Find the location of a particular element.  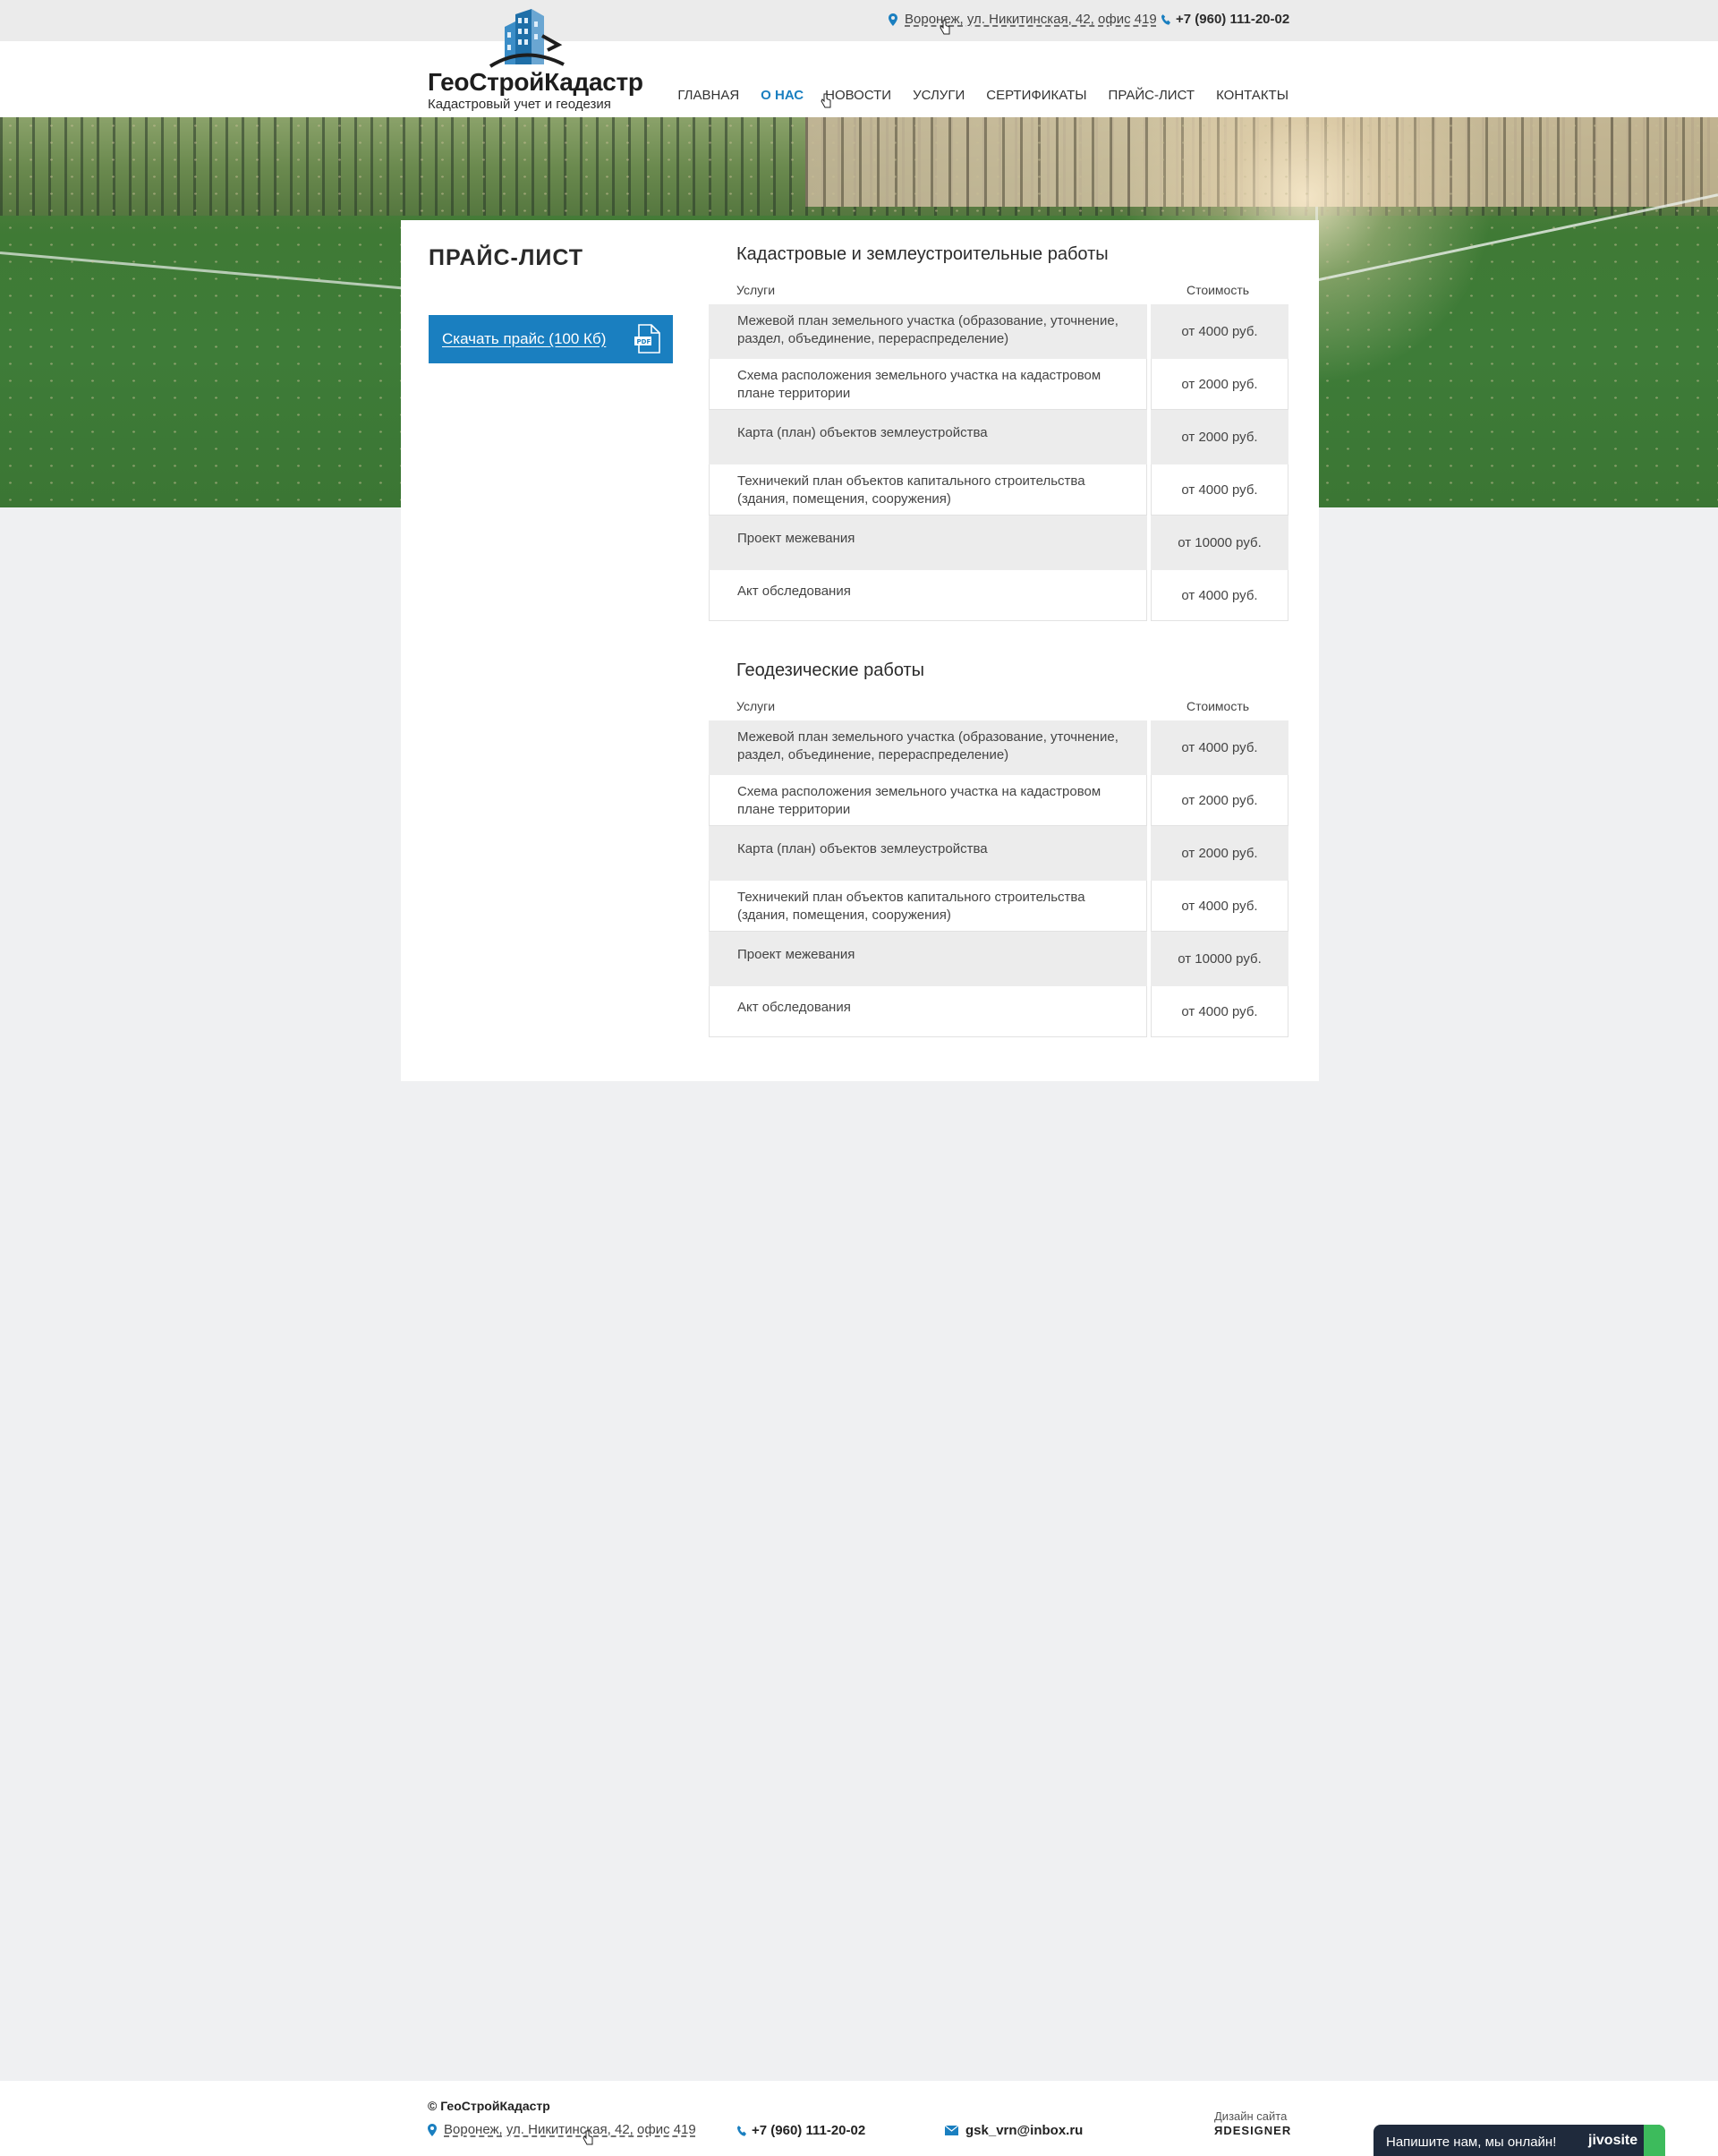

footer-copyright: © ГеоСтройКадастр is located at coordinates (489, 2106).